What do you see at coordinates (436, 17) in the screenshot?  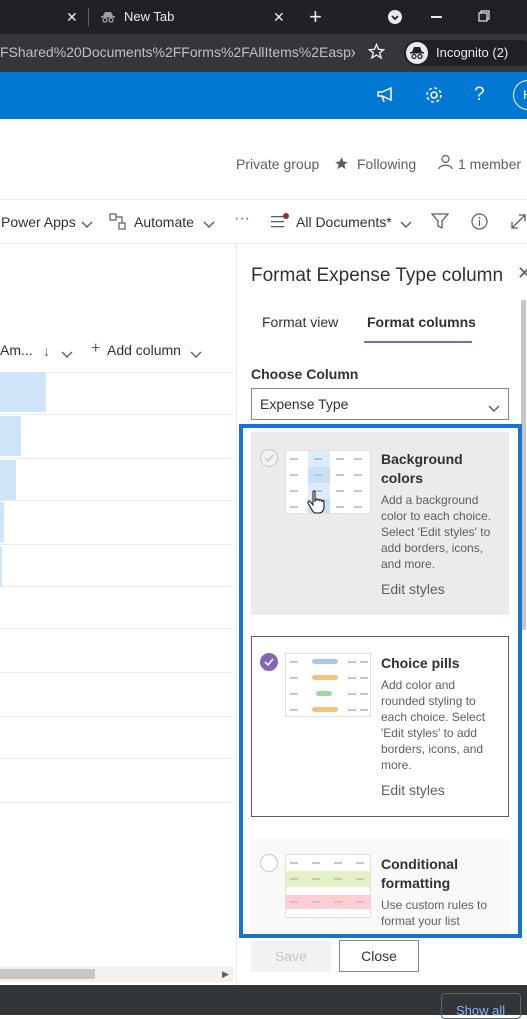 I see `minimize-icon` at bounding box center [436, 17].